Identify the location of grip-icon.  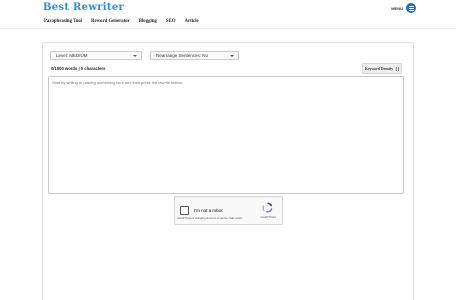
(397, 69).